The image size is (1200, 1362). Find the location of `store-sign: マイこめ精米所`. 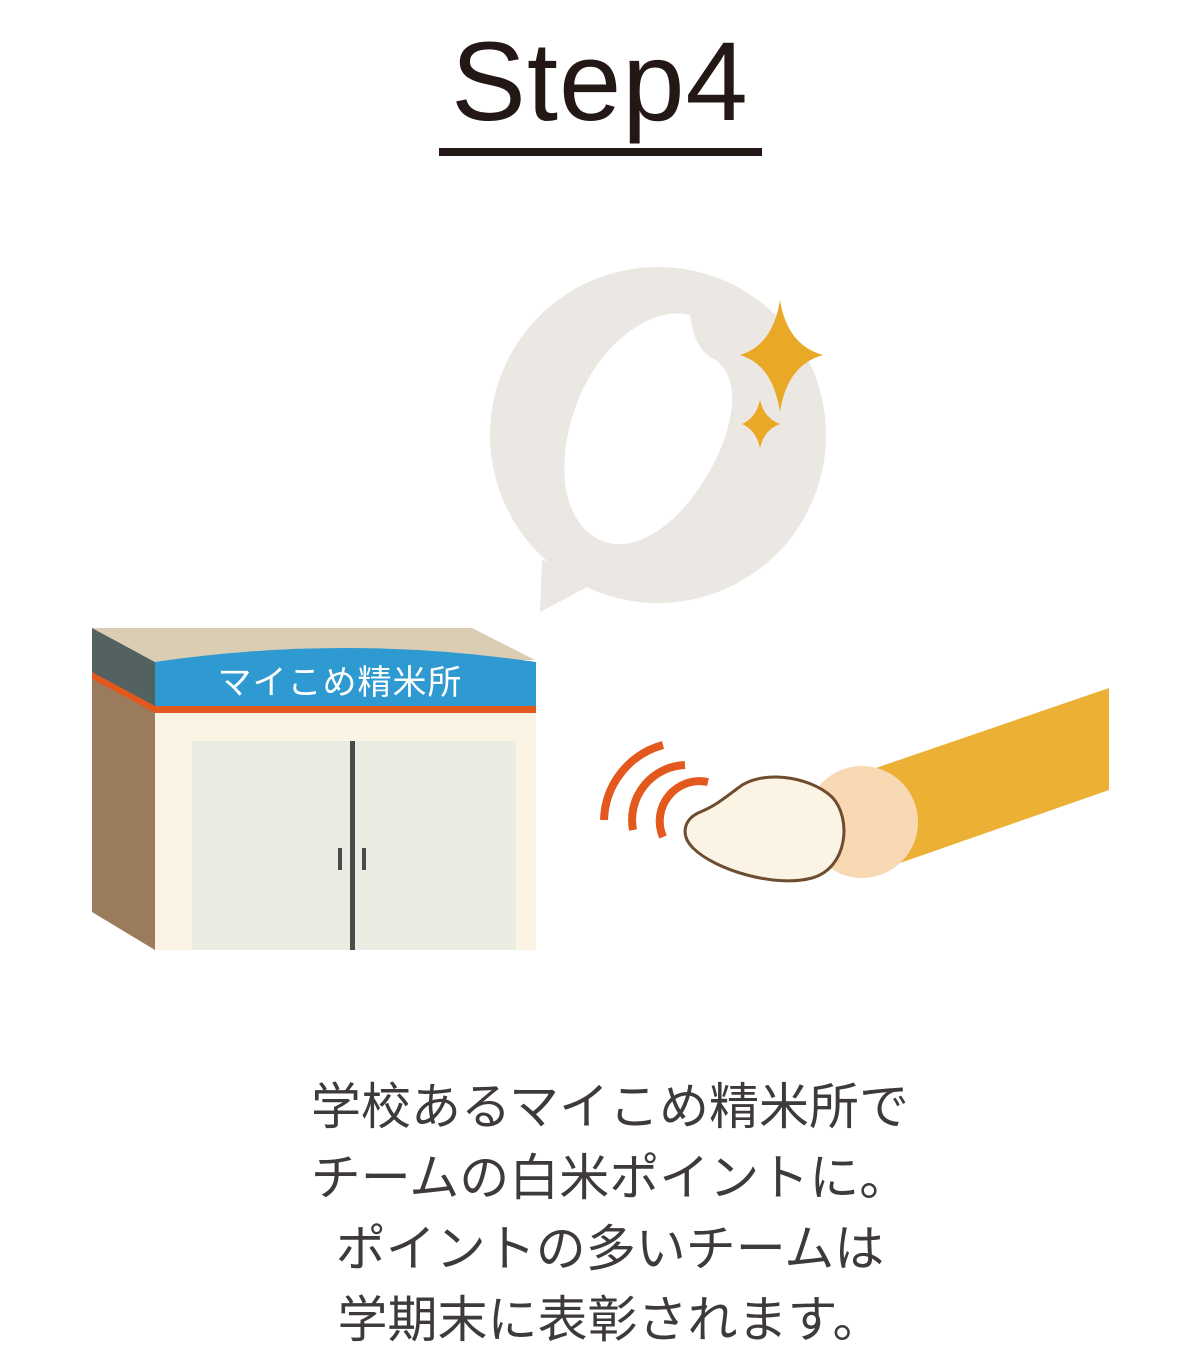

store-sign: マイこめ精米所 is located at coordinates (340, 683).